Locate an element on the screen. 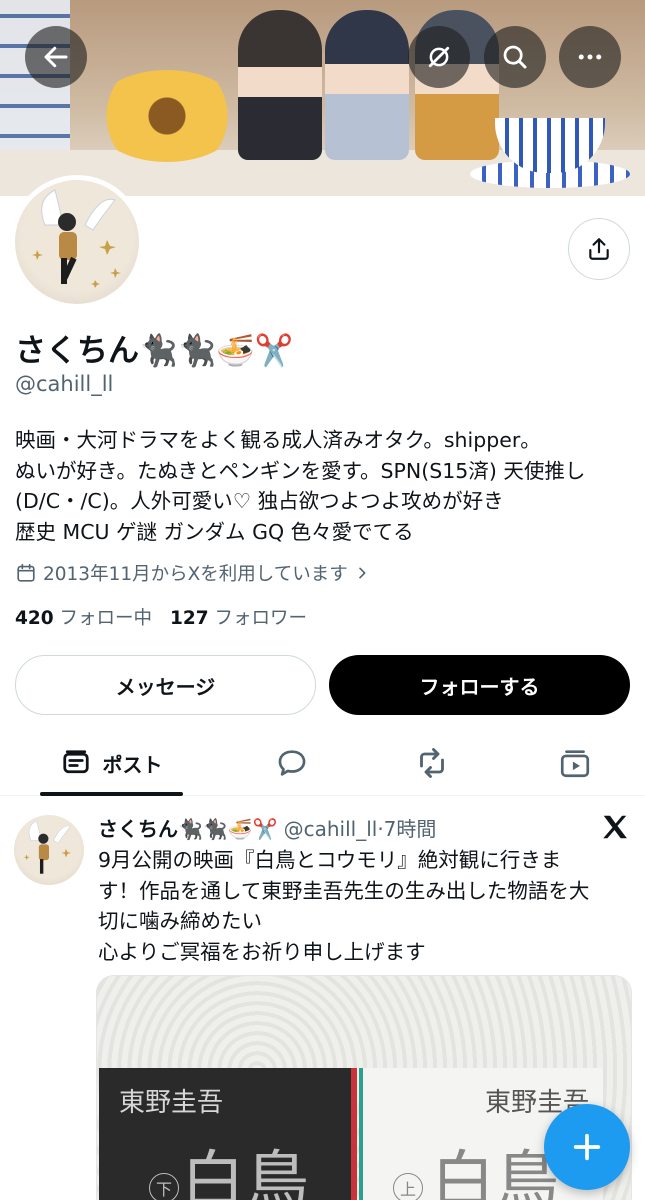 The width and height of the screenshot is (645, 1200). tab-reposts is located at coordinates (432, 763).